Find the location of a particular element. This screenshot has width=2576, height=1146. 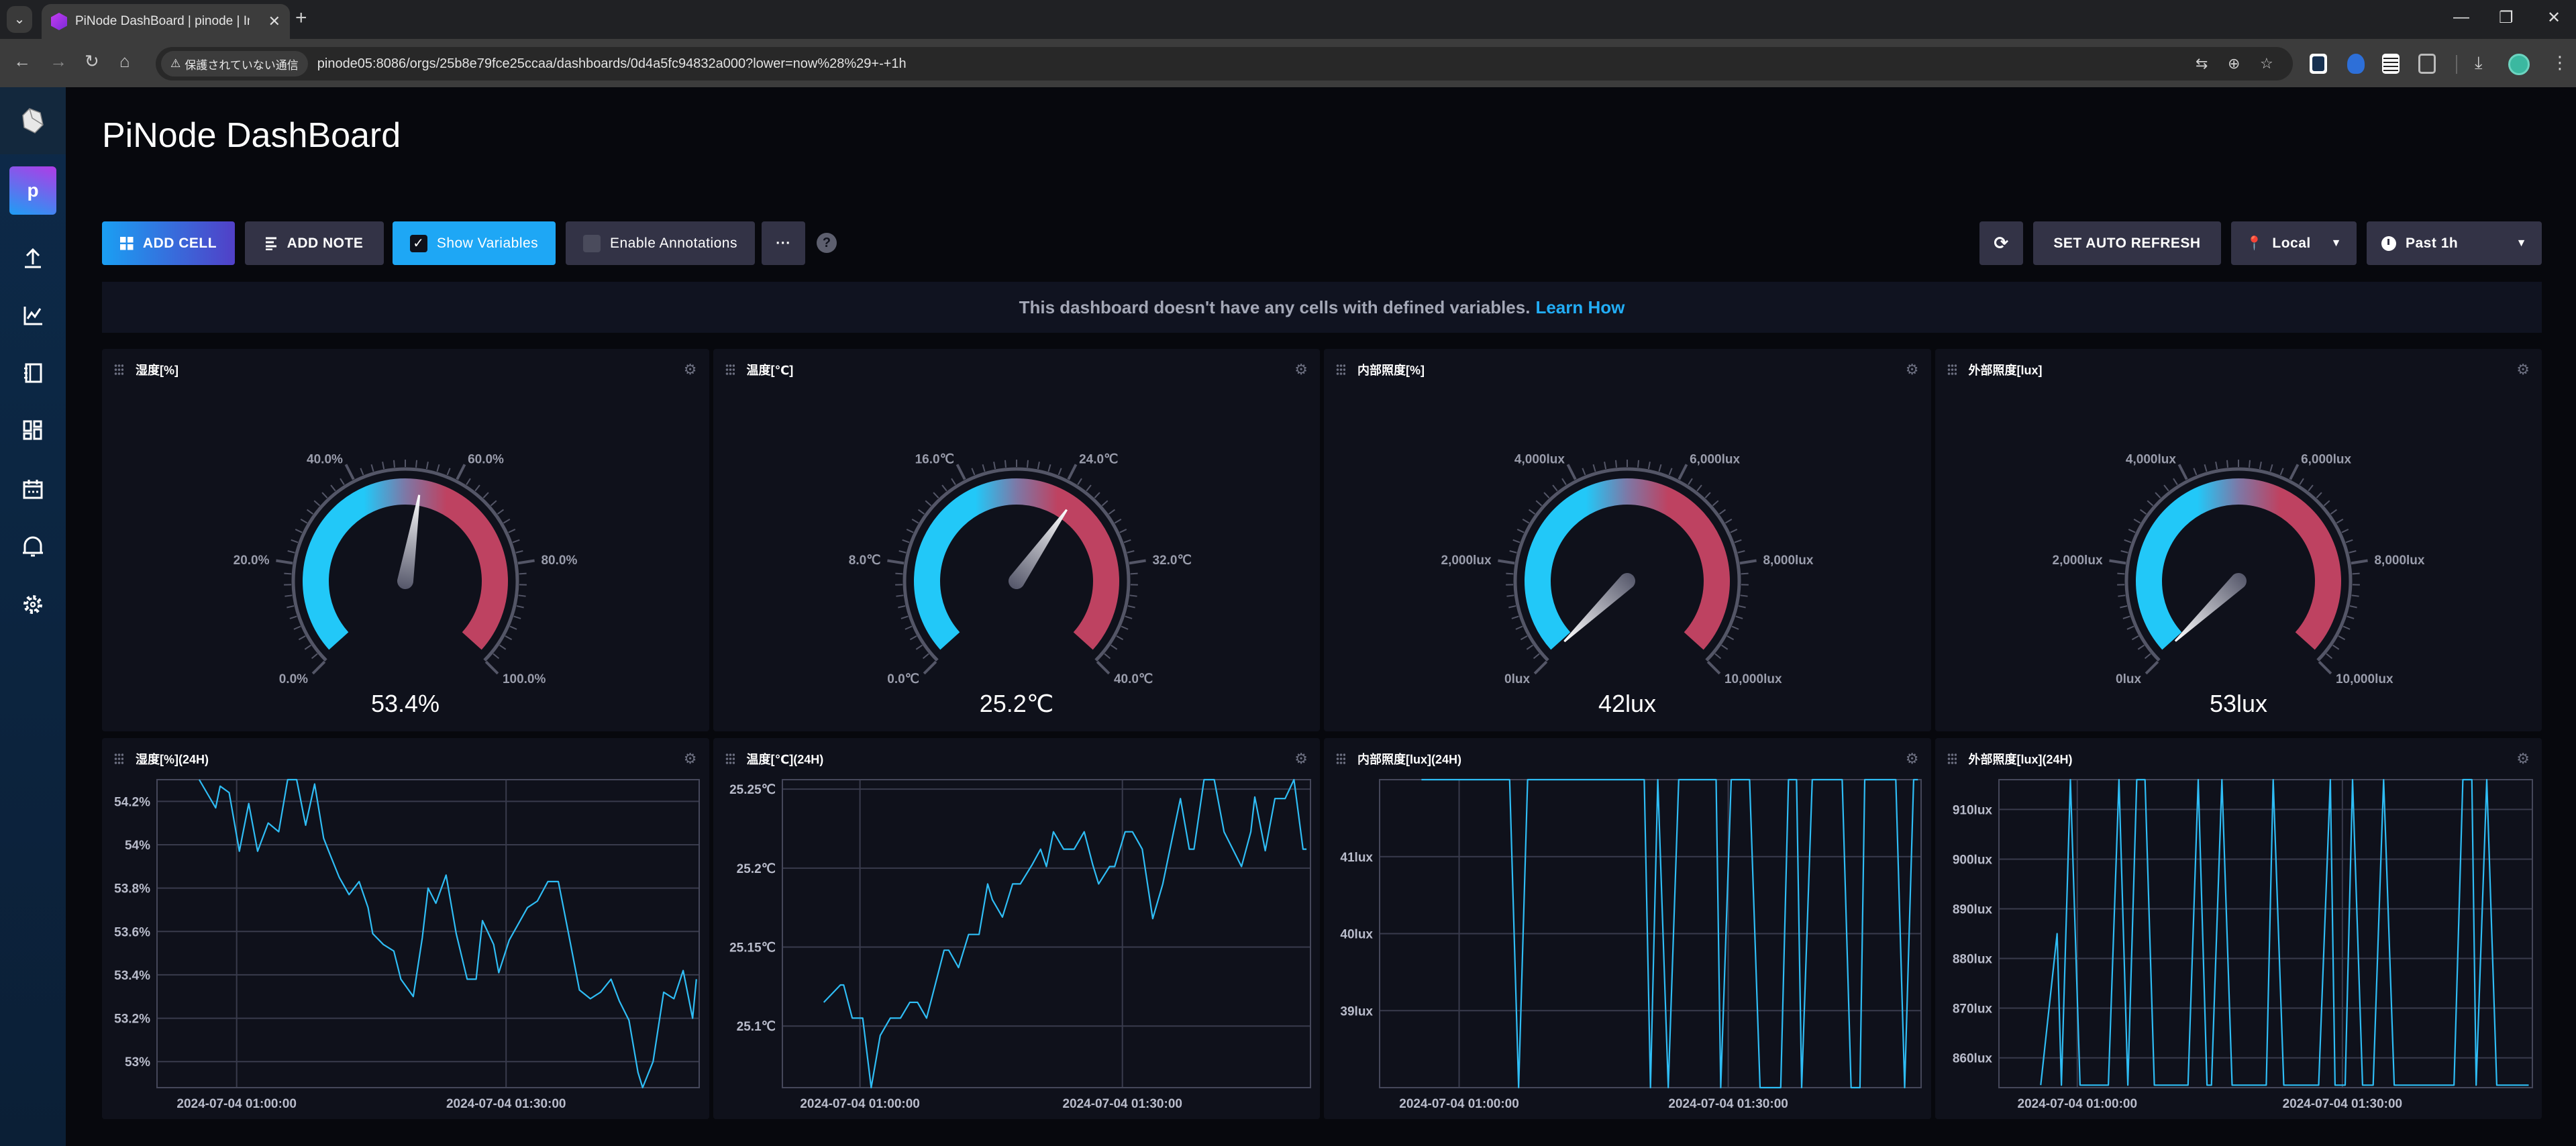

minimize-icon: — is located at coordinates (2461, 17).